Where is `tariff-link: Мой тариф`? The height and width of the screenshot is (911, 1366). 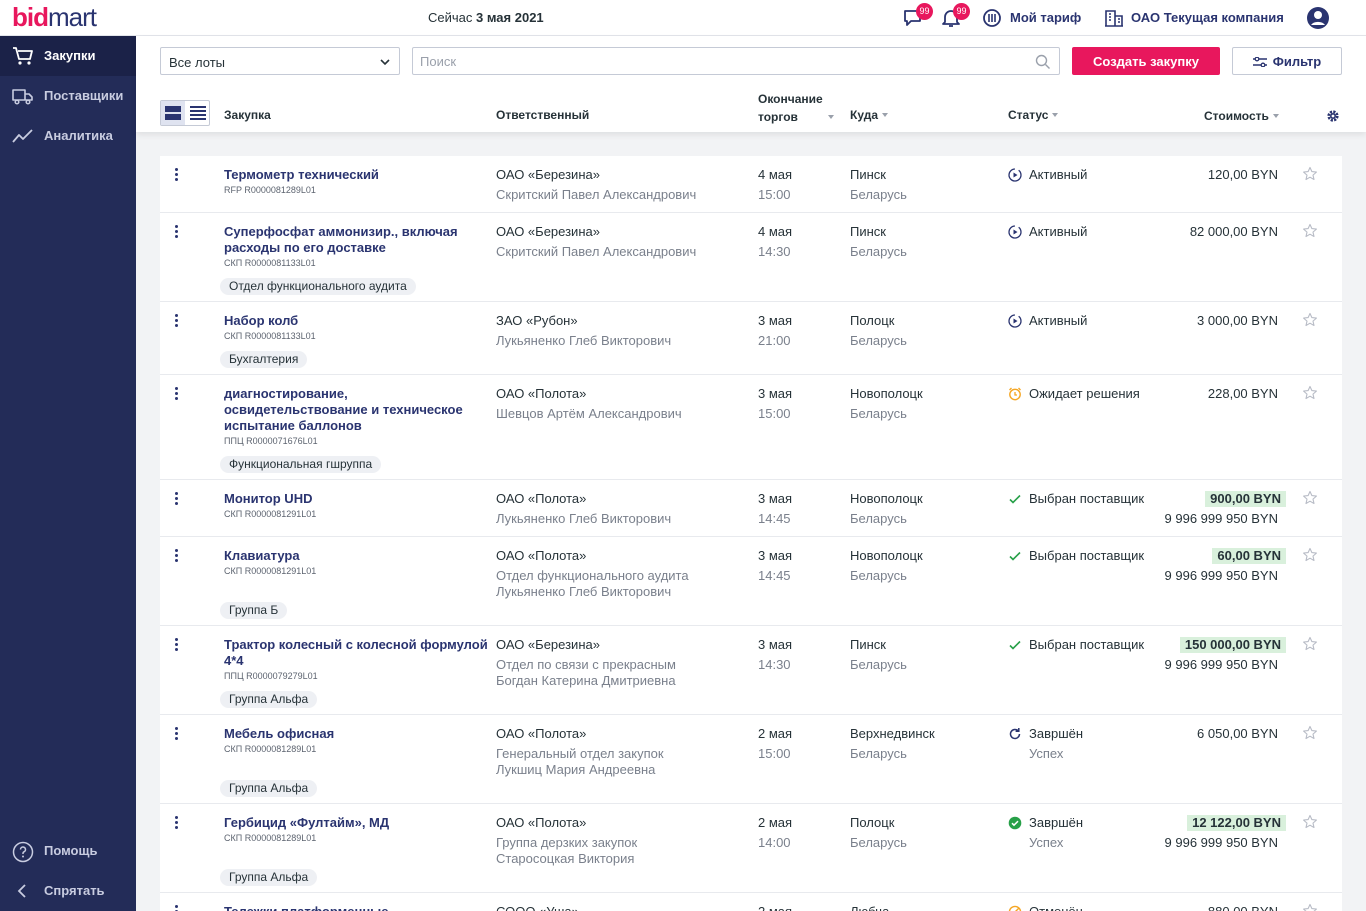
tariff-link: Мой тариф is located at coordinates (1045, 17).